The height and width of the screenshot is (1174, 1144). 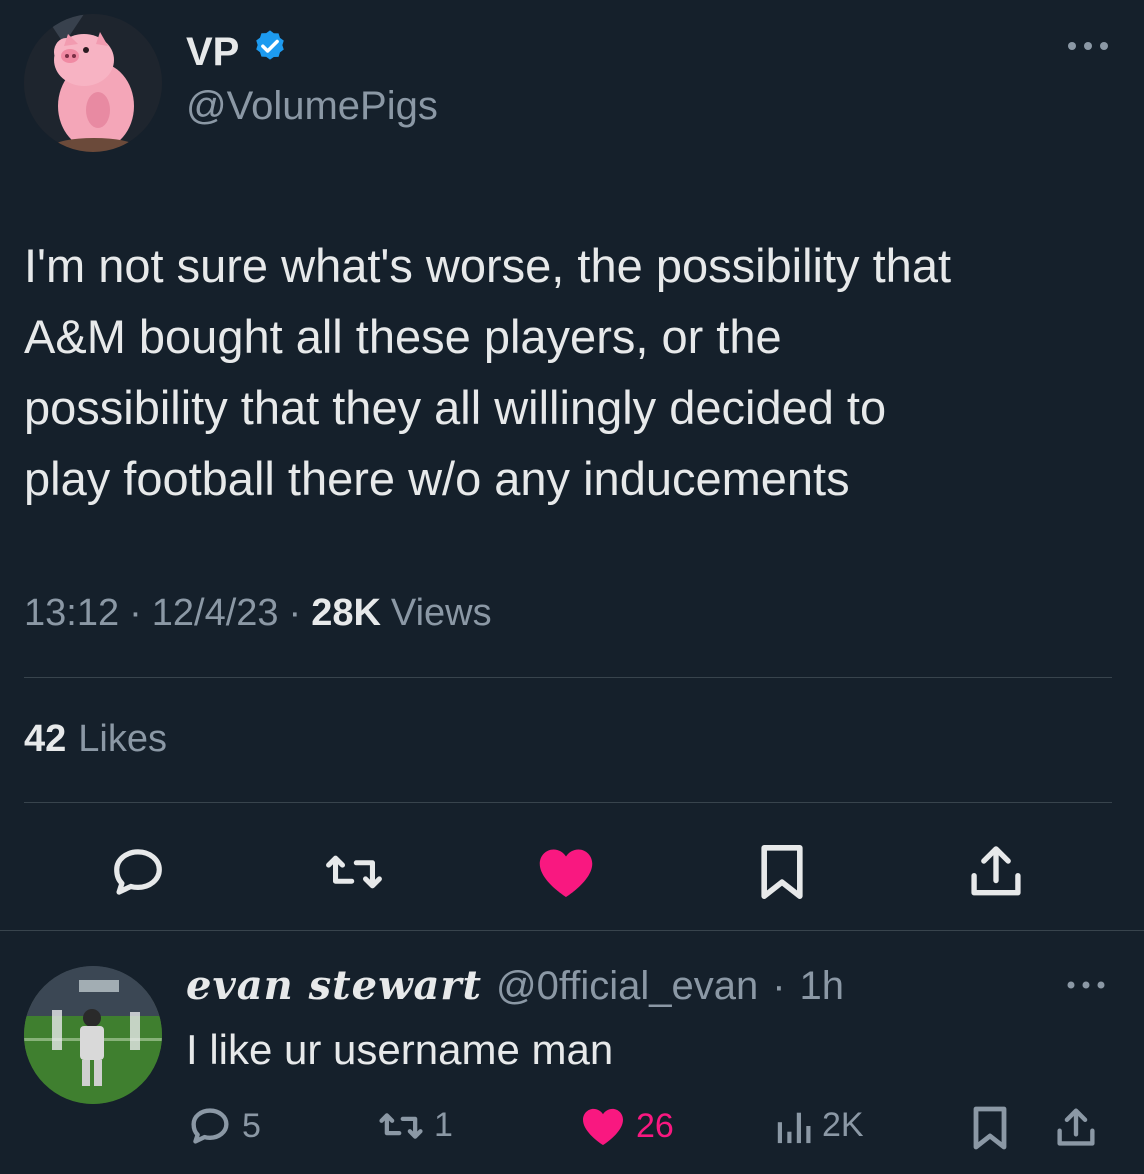 I want to click on views-label: Views, so click(x=441, y=613).